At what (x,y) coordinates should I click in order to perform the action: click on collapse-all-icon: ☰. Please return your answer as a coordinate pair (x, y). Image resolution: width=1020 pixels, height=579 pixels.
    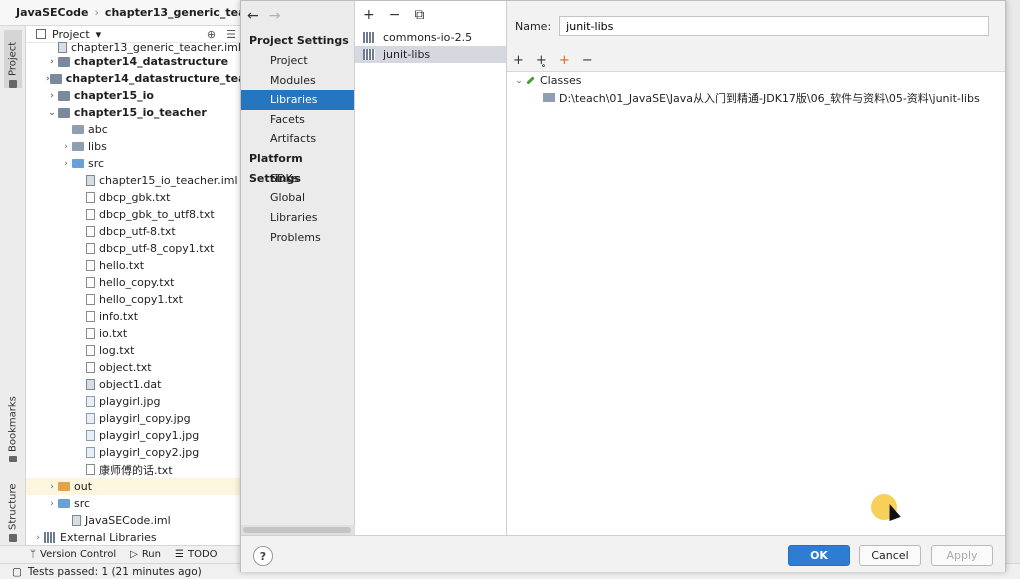
    Looking at the image, I should click on (231, 34).